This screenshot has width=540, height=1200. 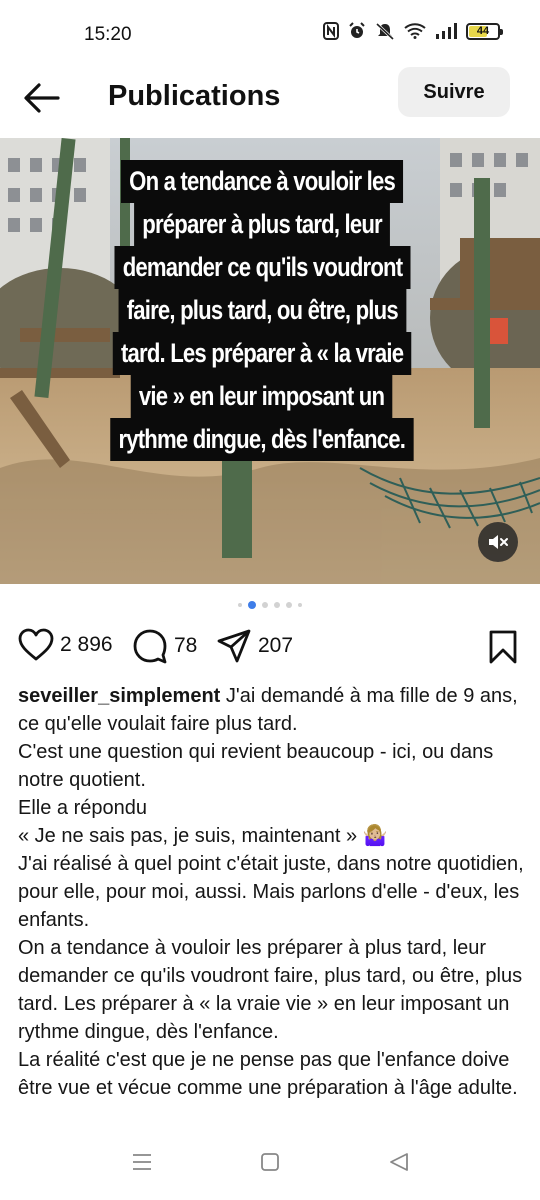 I want to click on back-arrow-icon, so click(x=42, y=98).